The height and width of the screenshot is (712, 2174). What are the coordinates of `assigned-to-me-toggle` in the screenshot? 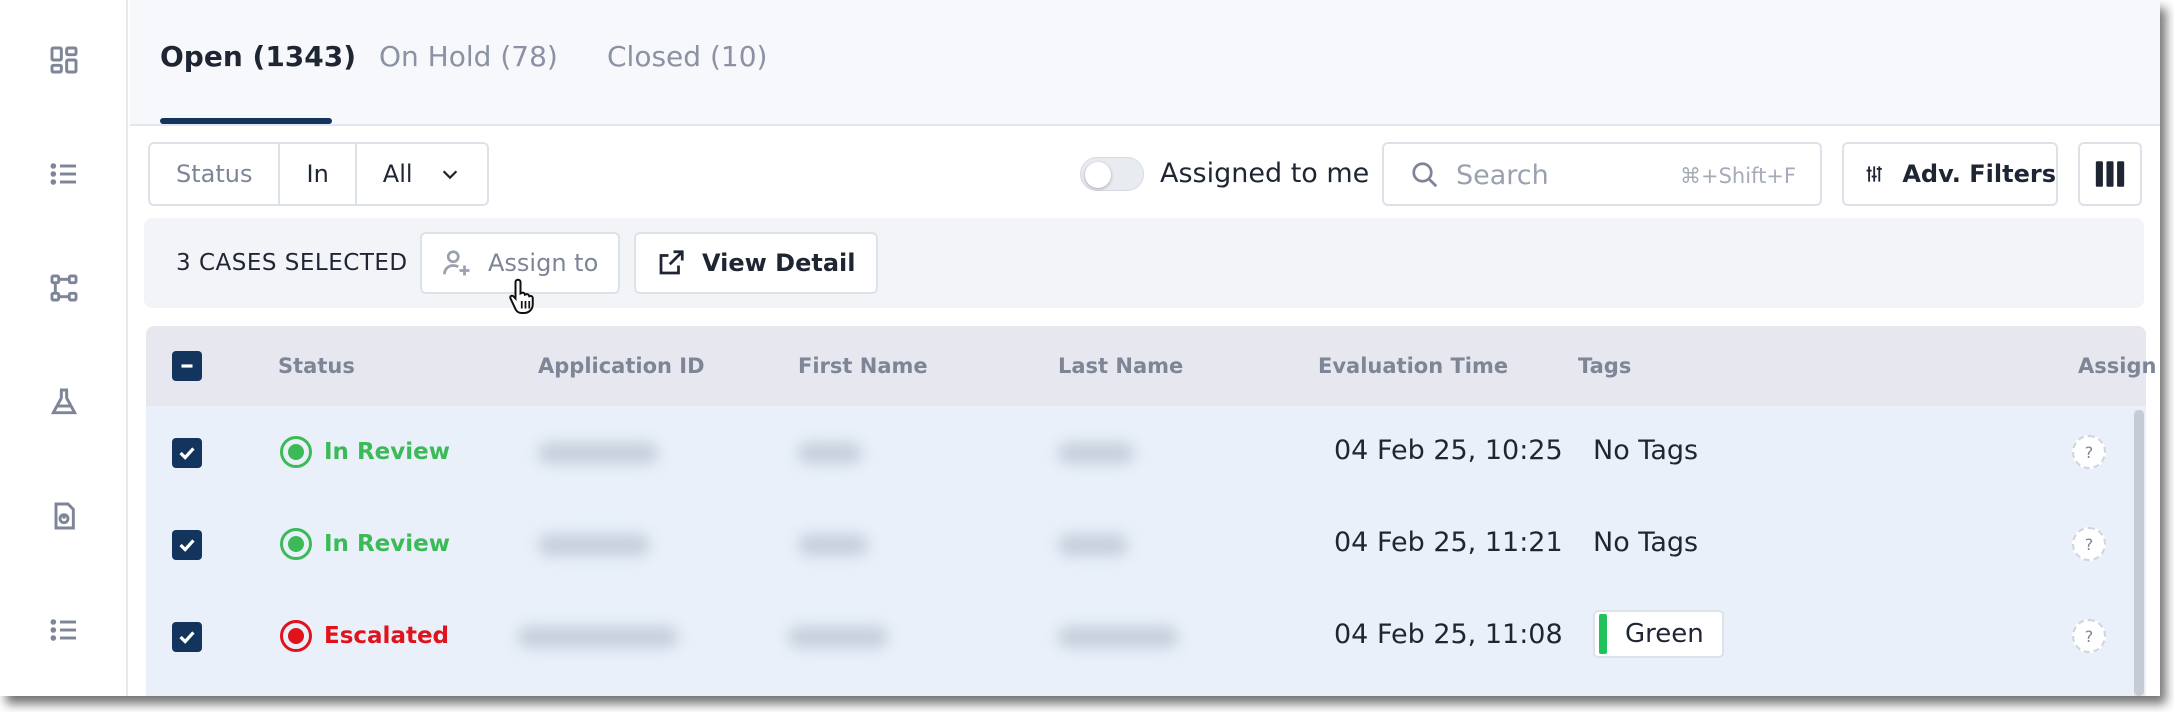 It's located at (1112, 174).